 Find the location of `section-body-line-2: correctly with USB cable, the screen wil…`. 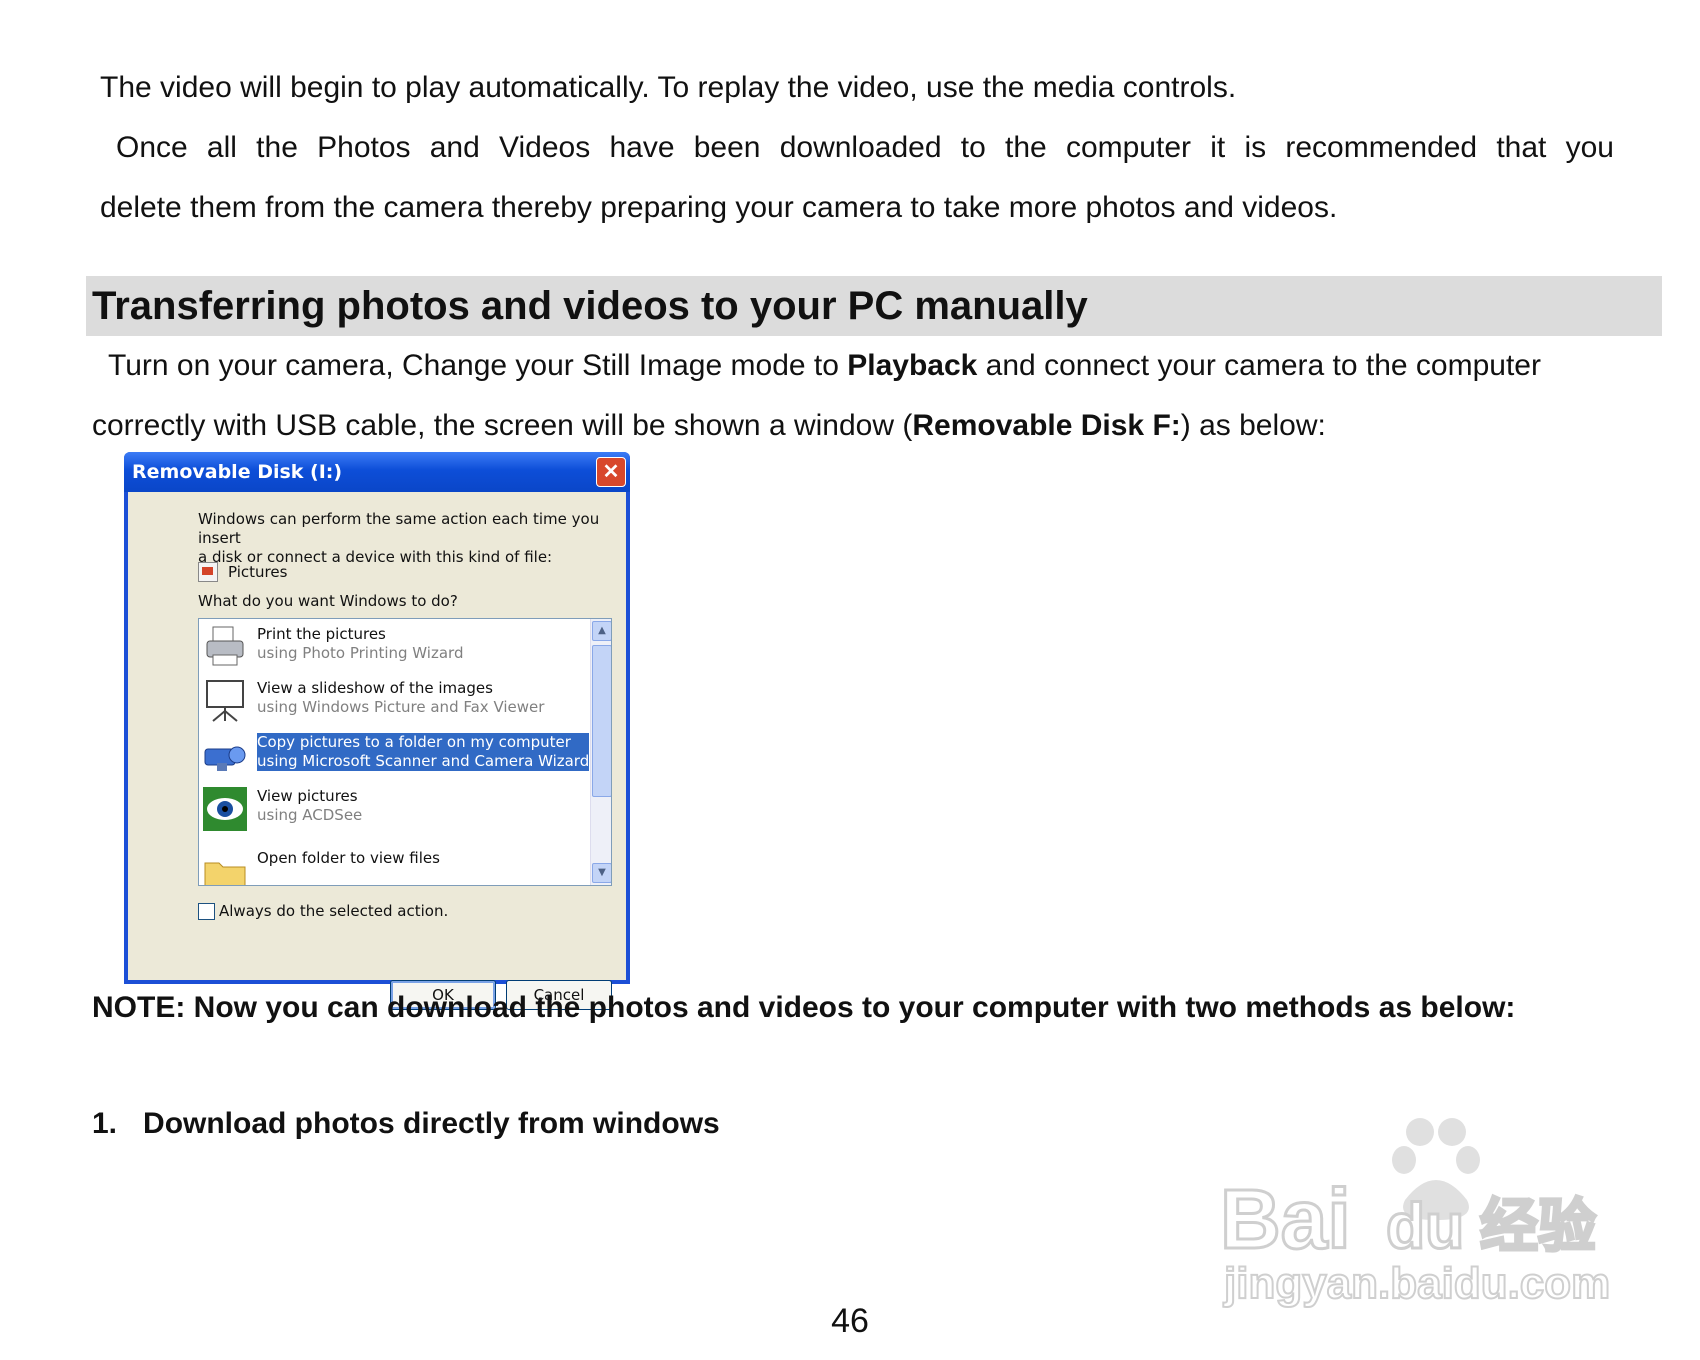

section-body-line-2: correctly with USB cable, the screen wil… is located at coordinates (709, 425).